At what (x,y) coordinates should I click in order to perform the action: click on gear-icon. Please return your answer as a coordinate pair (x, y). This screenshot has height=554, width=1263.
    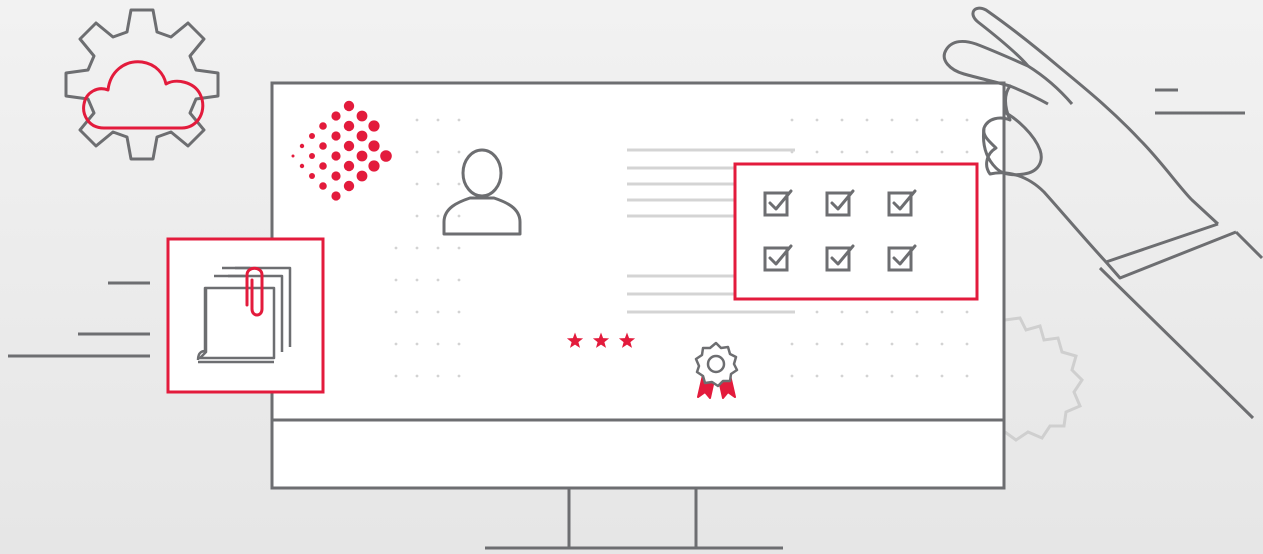
    Looking at the image, I should click on (142, 84).